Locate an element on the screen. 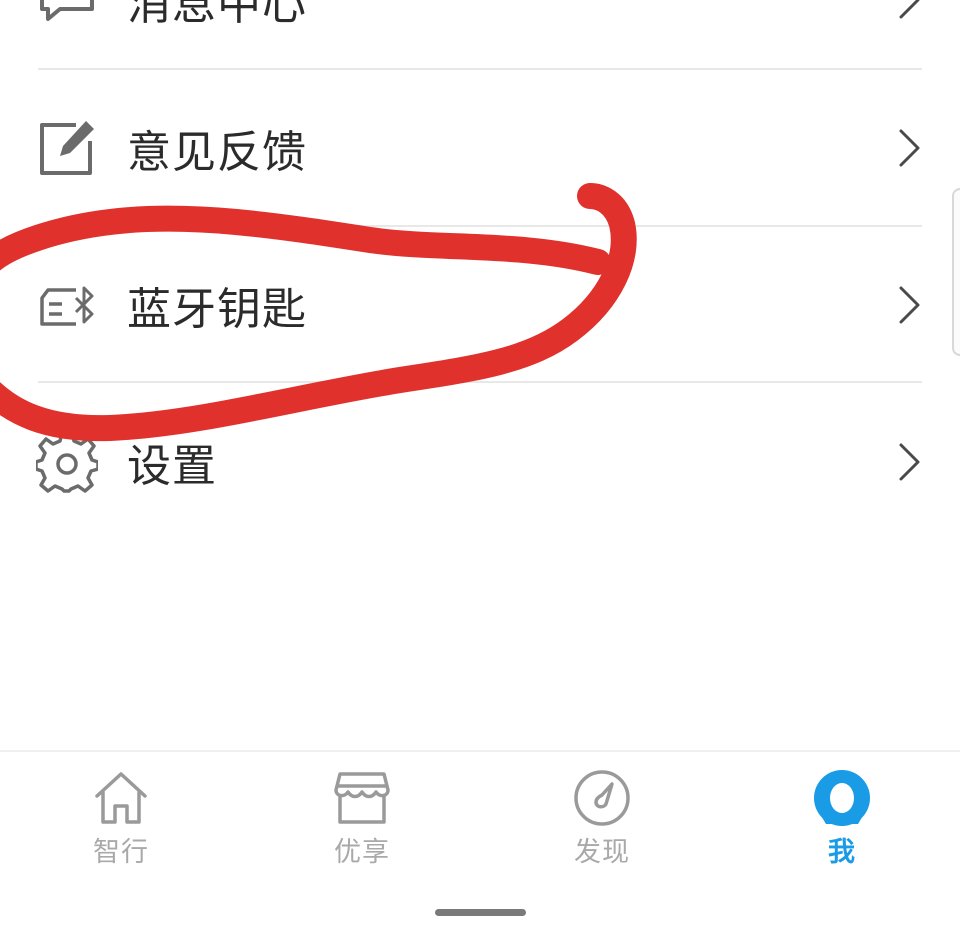 The image size is (960, 949). bluetooth-key-icon is located at coordinates (67, 305).